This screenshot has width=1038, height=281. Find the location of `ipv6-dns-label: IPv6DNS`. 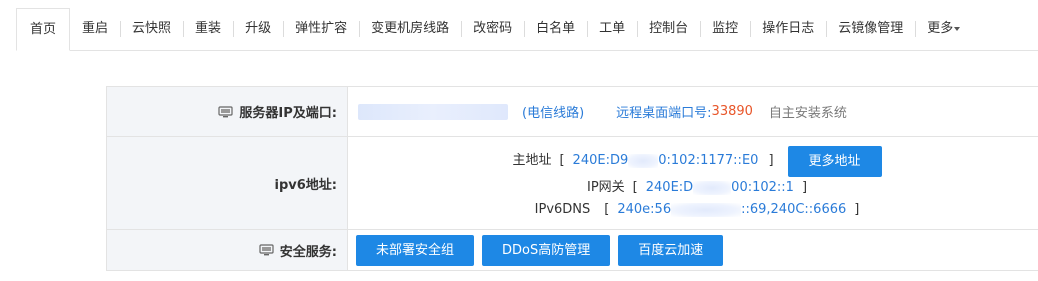

ipv6-dns-label: IPv6DNS is located at coordinates (562, 209).